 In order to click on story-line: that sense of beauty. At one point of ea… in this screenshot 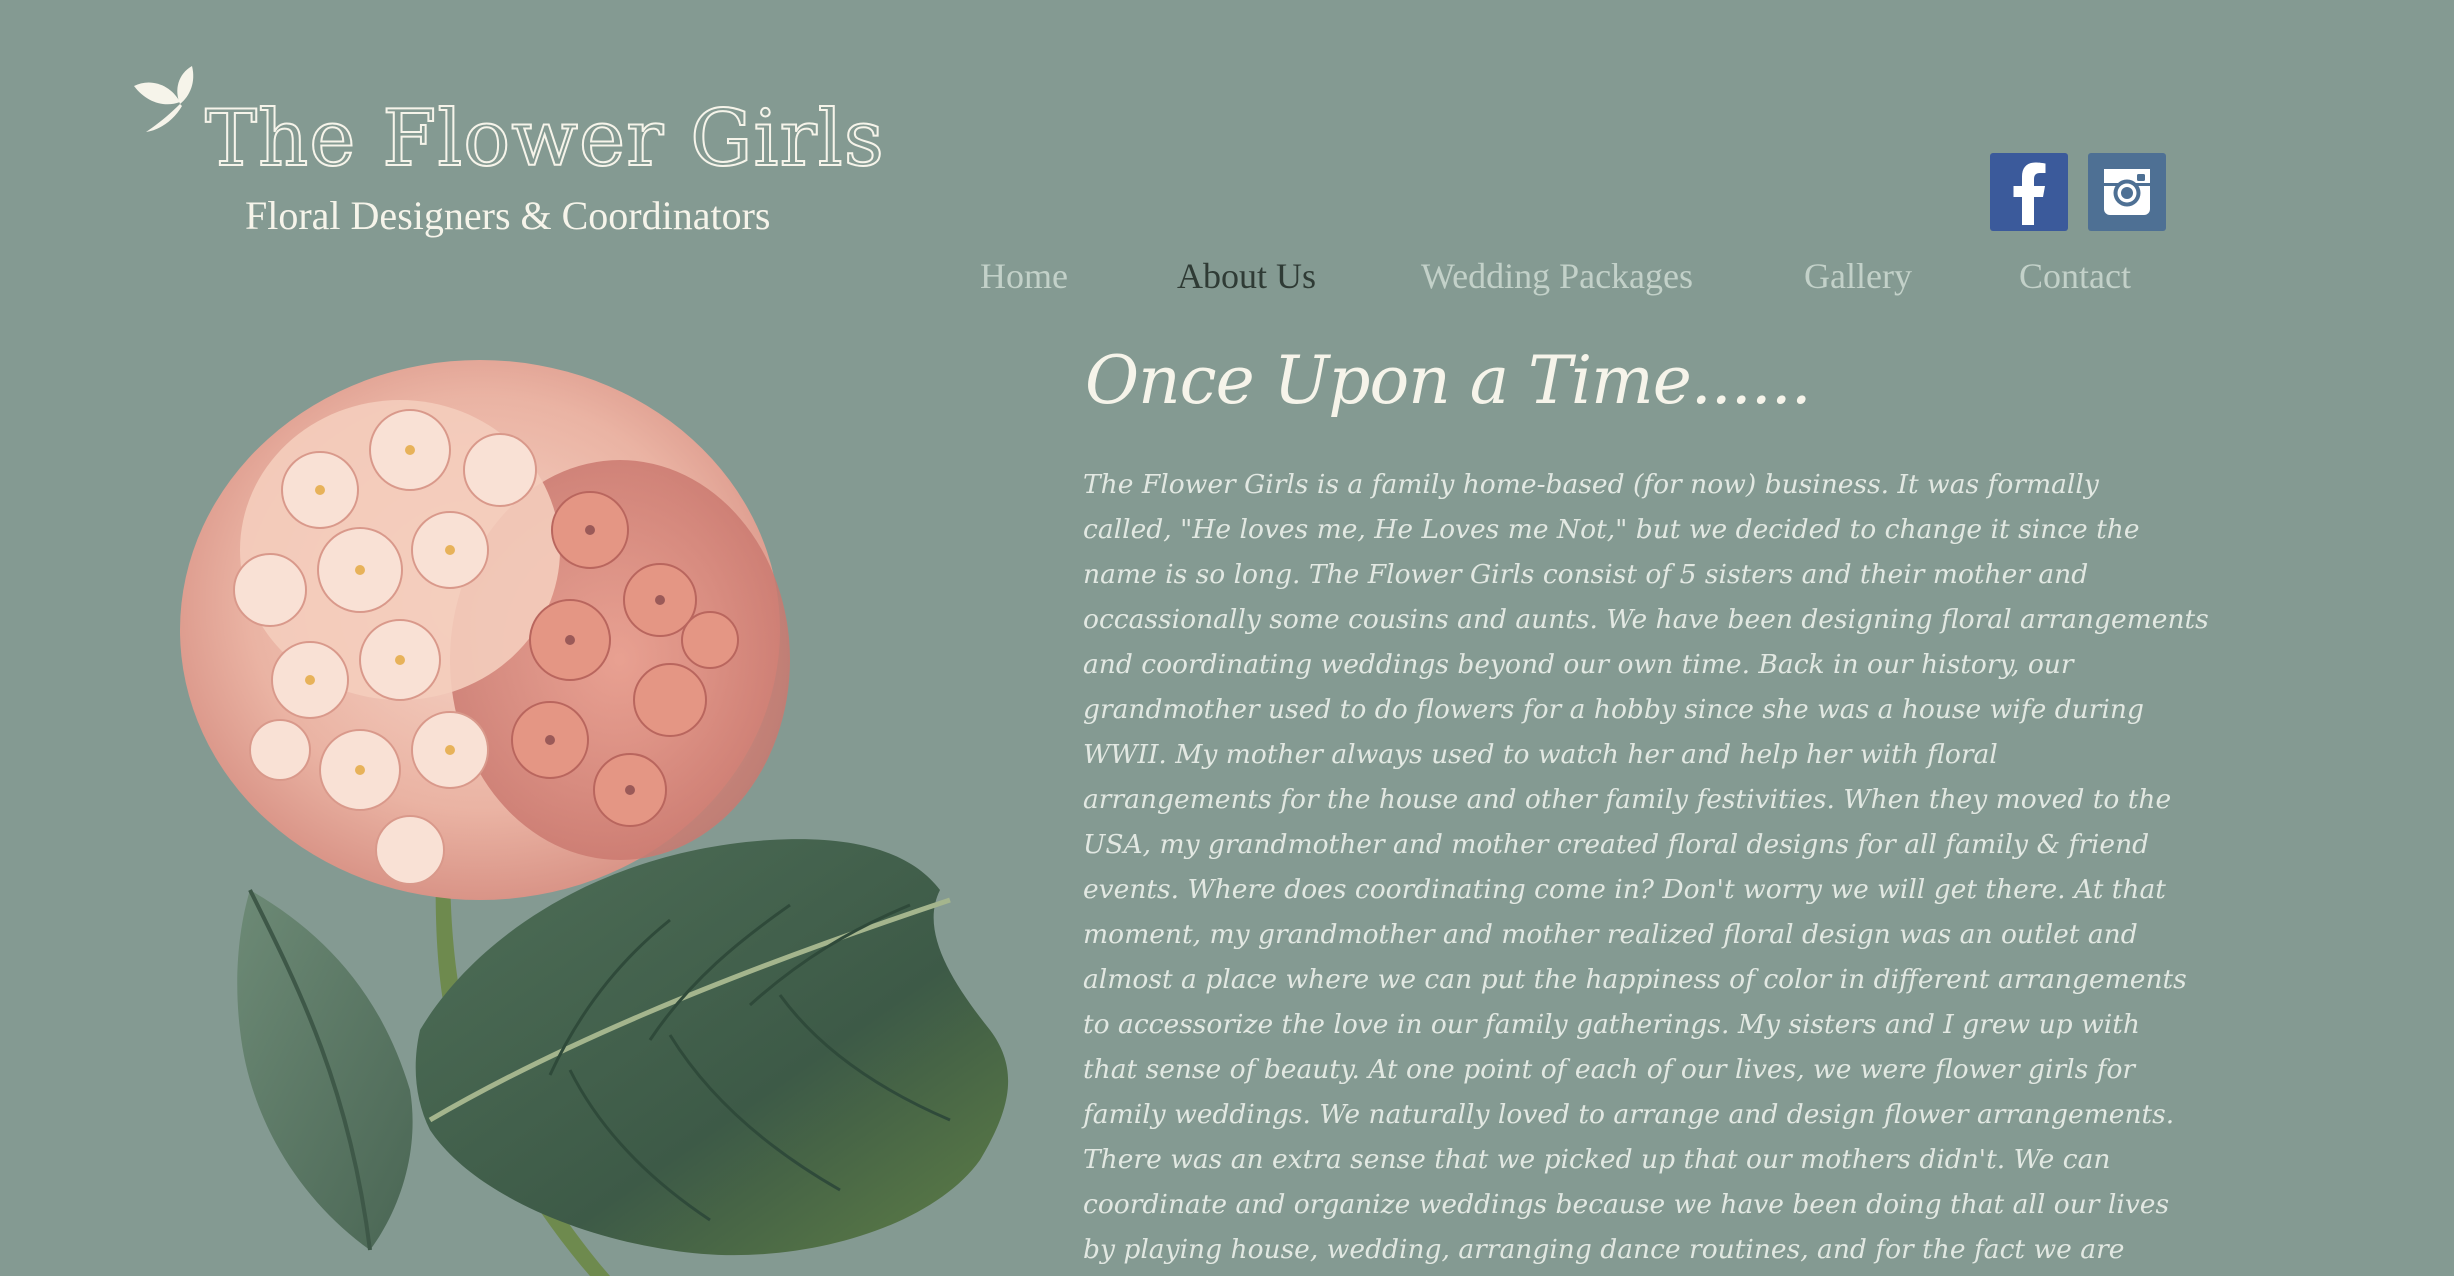, I will do `click(1609, 1069)`.